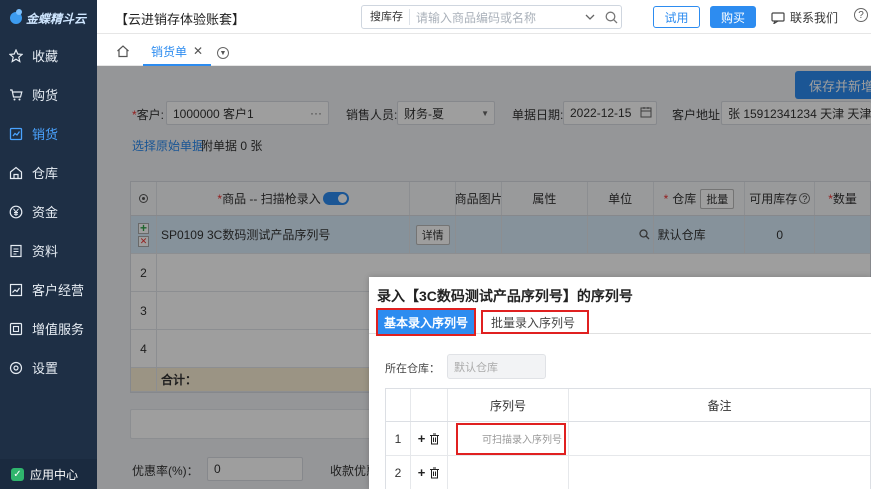  I want to click on sidebar-item-service: 增值服务, so click(48, 328).